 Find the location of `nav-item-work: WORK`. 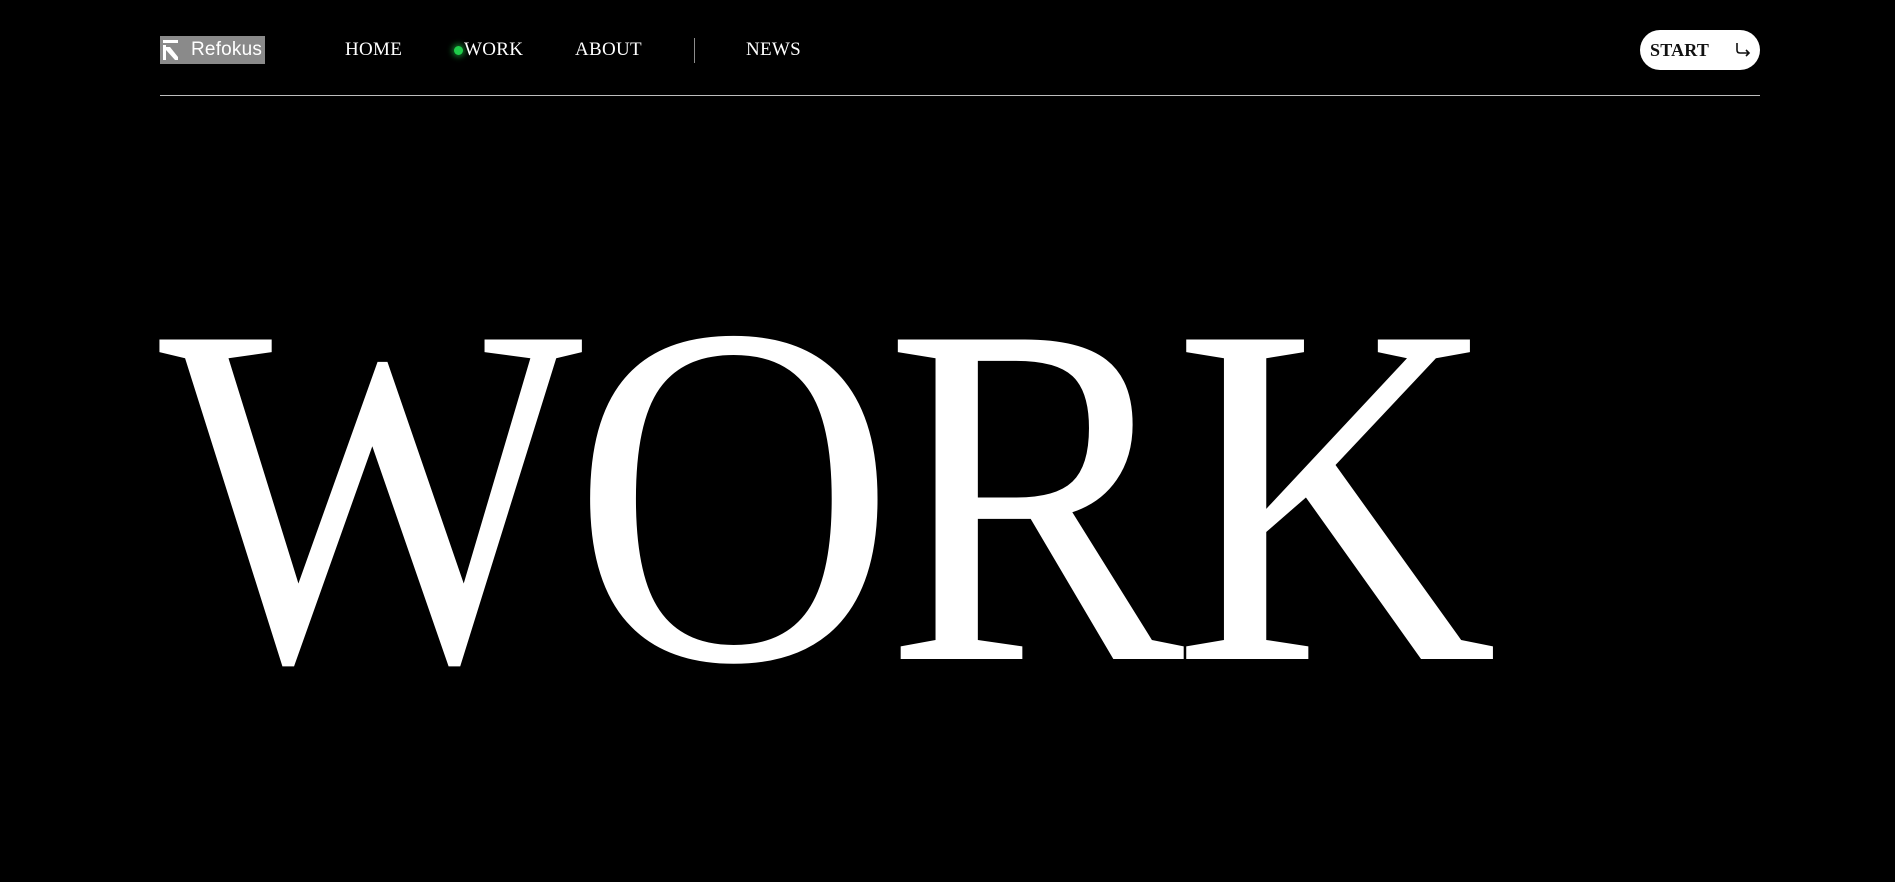

nav-item-work: WORK is located at coordinates (488, 50).